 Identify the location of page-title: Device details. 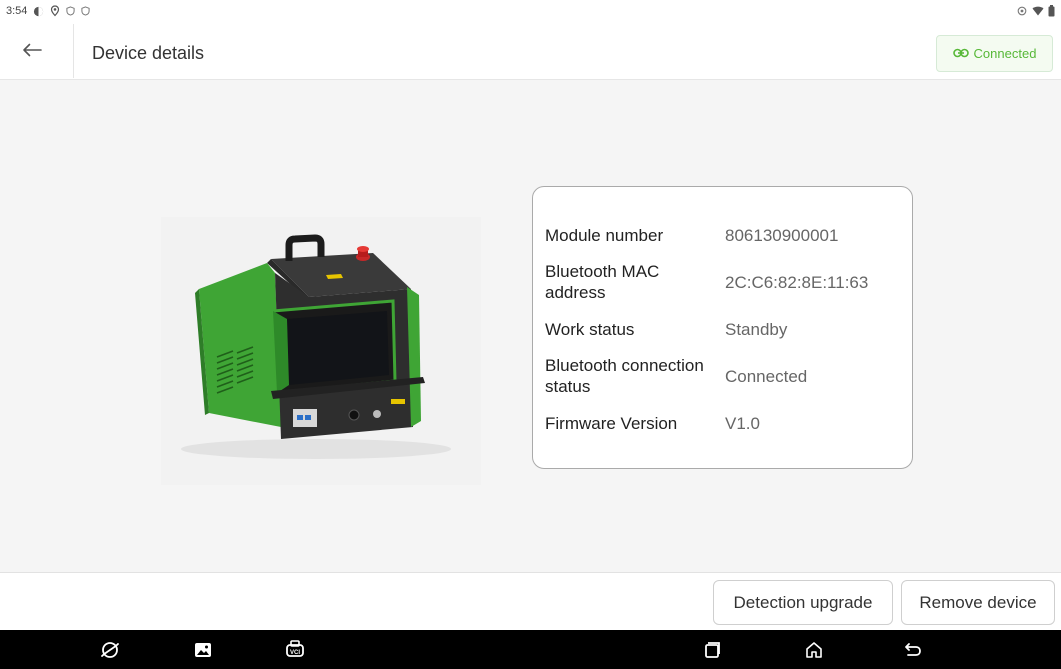
(148, 53).